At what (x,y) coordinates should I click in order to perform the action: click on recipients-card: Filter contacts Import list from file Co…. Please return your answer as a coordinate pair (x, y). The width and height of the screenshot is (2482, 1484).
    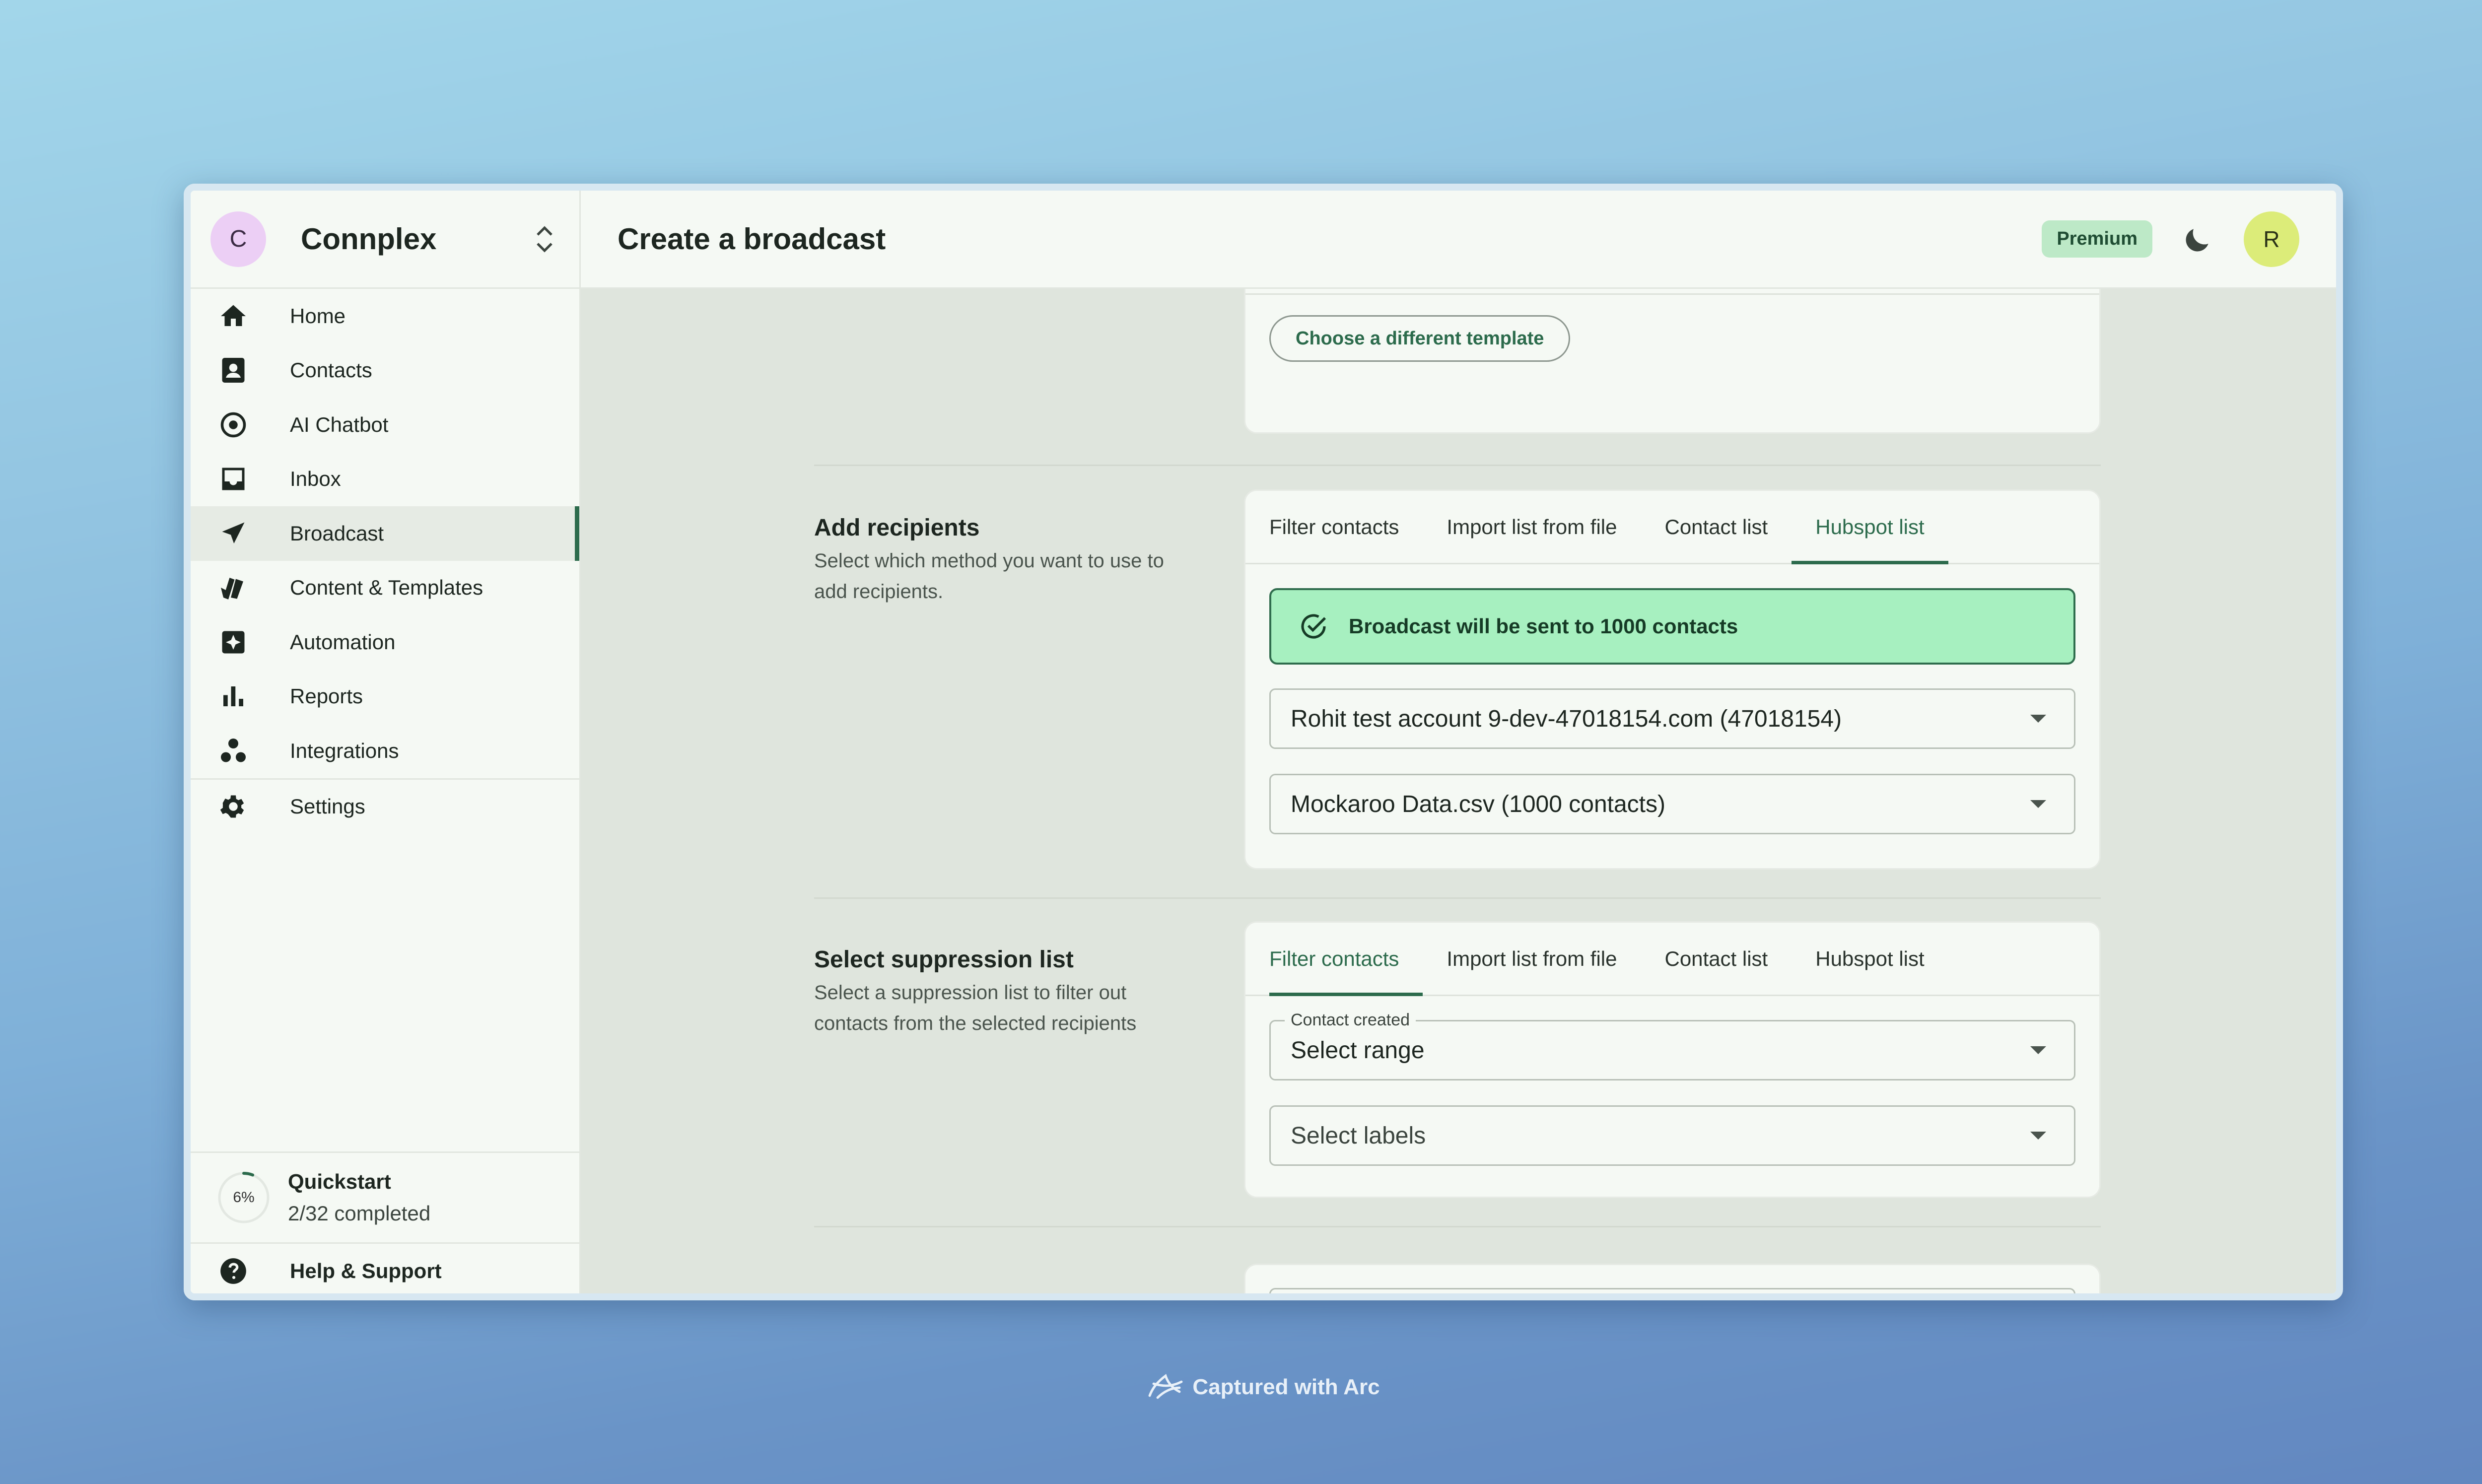
    Looking at the image, I should click on (1672, 679).